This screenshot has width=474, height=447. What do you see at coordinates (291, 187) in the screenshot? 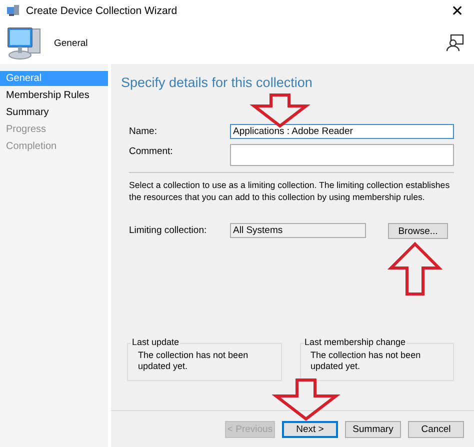
I see `description-text: Select a collection to use as a limiting collection. The limiting collection establishes the resources that you can add to this collection by using membership rules.` at bounding box center [291, 187].